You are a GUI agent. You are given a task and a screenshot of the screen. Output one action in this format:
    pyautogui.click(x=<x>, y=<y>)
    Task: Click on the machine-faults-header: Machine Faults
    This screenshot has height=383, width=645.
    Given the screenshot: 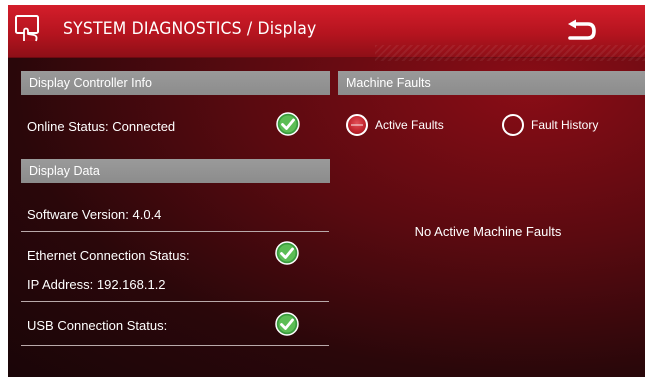 What is the action you would take?
    pyautogui.click(x=491, y=83)
    